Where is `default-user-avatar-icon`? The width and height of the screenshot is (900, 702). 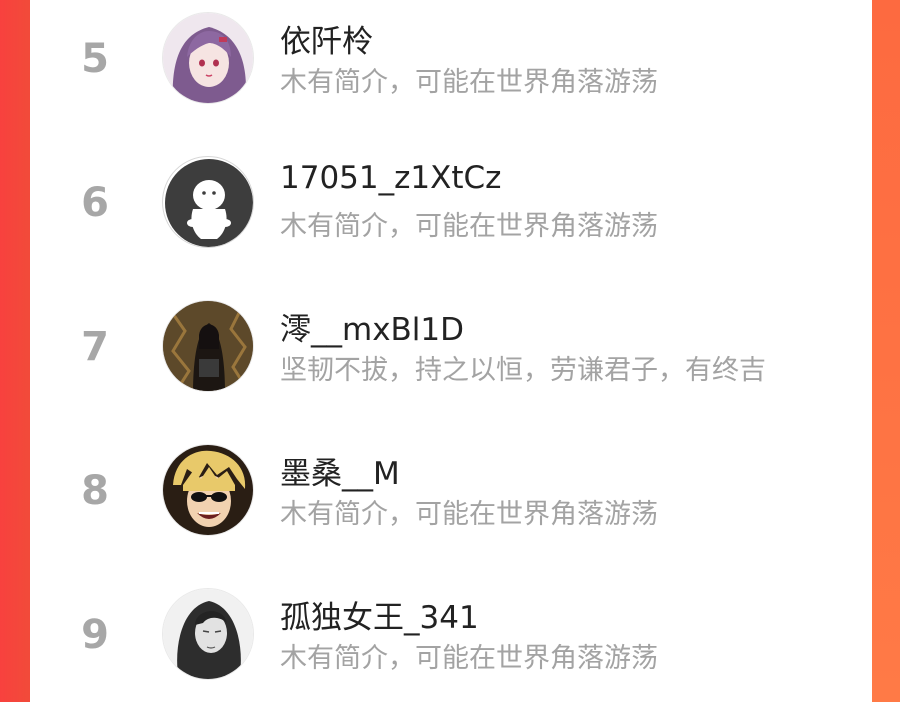 default-user-avatar-icon is located at coordinates (209, 203).